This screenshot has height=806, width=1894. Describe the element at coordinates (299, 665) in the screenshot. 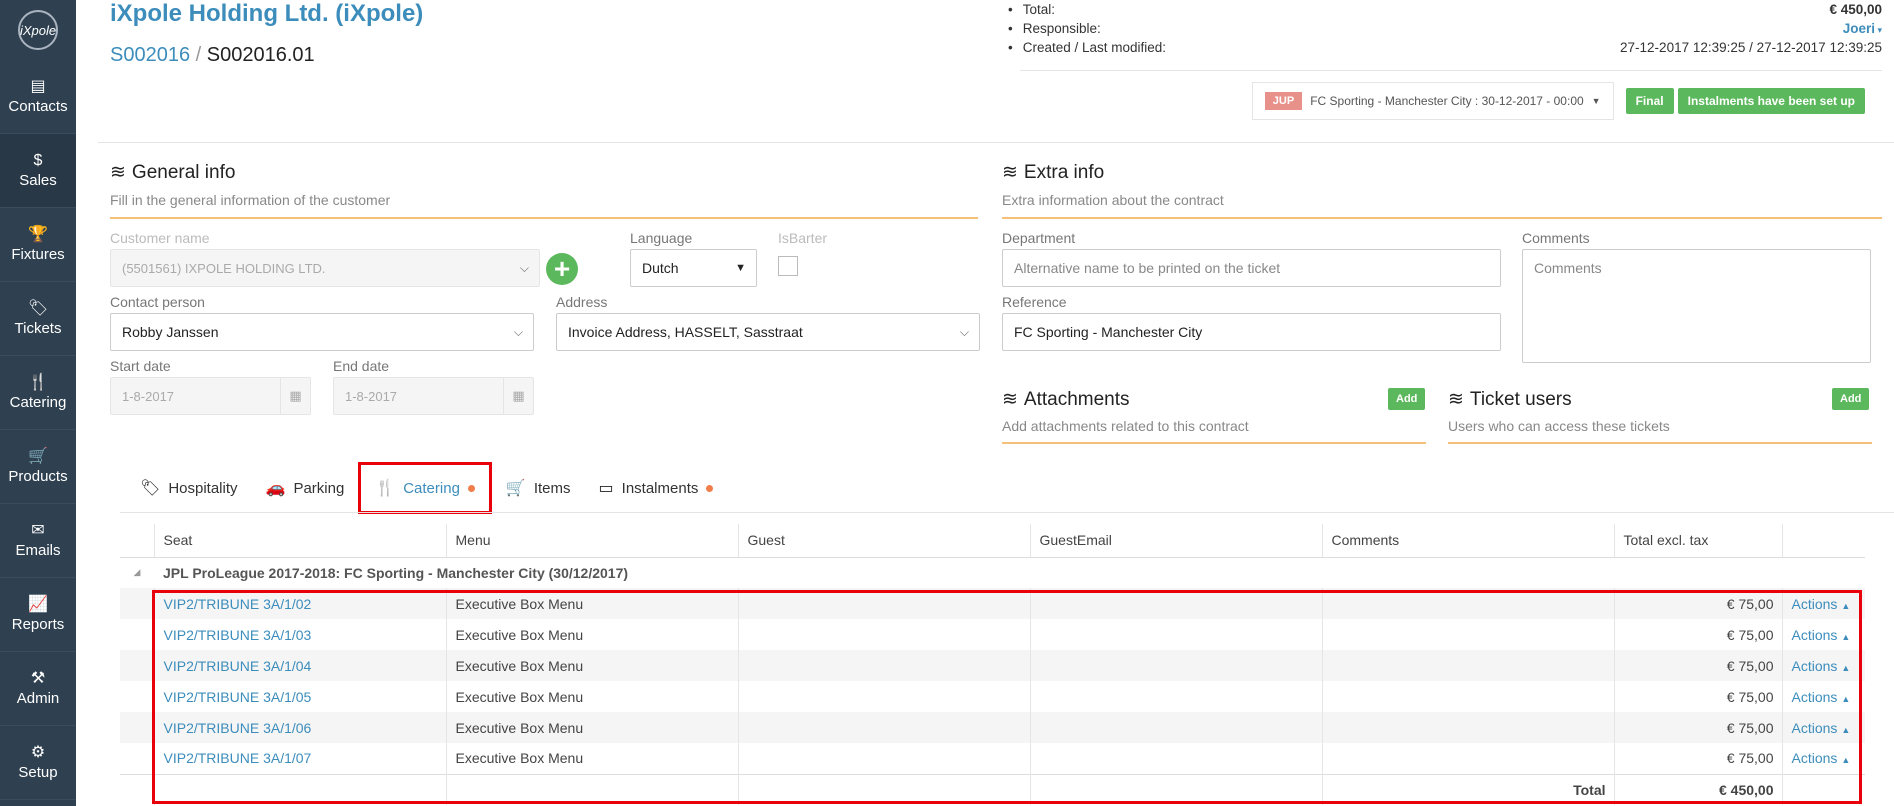

I see `seat-link: VIP2/TRIBUNE 3A/1/04` at that location.